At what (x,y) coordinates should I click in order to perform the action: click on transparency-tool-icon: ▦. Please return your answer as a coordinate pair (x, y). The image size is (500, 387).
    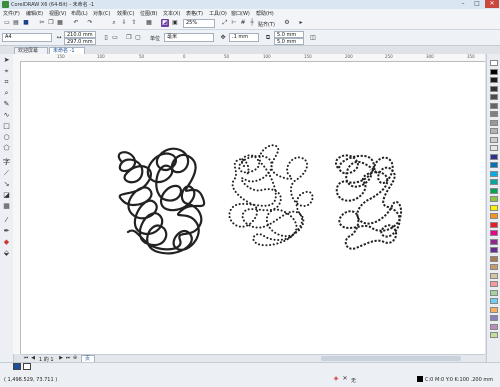
    Looking at the image, I should click on (6, 206).